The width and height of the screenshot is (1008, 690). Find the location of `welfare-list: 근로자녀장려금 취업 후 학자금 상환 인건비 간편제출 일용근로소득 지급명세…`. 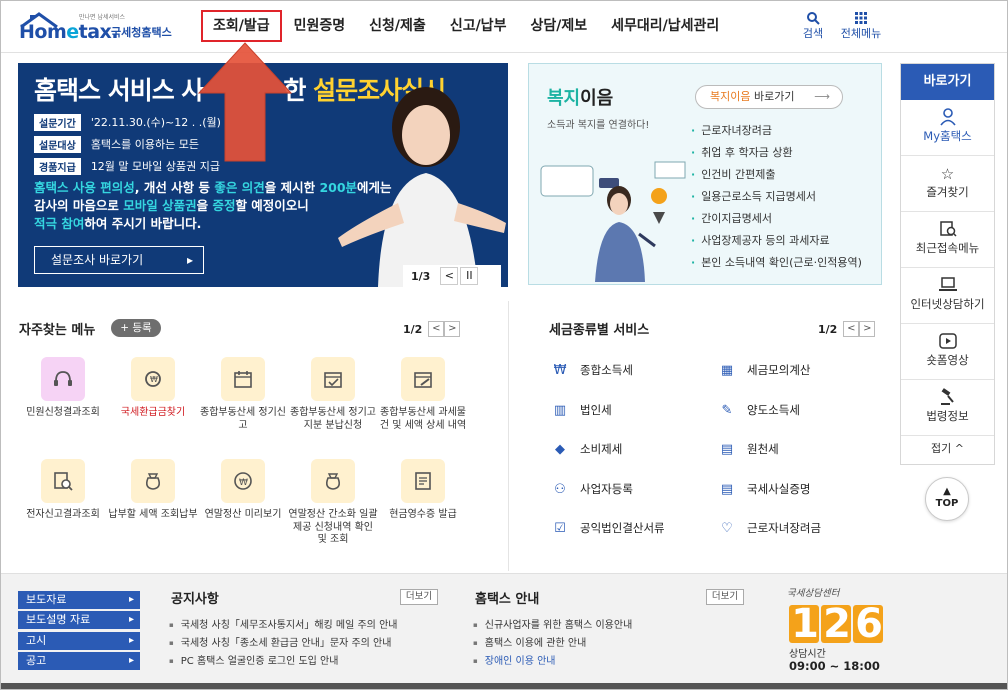

welfare-list: 근로자녀장려금 취업 후 학자금 상환 인건비 간편제출 일용근로소득 지급명세… is located at coordinates (776, 197).